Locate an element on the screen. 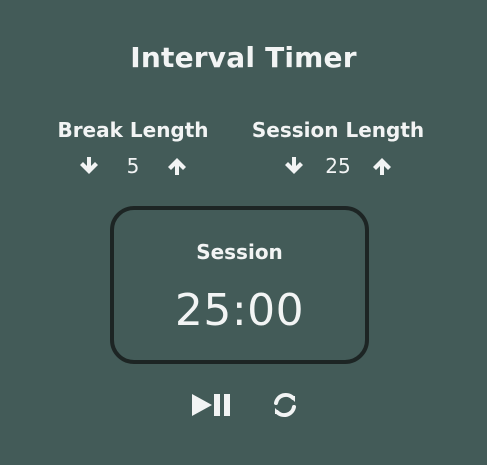 The width and height of the screenshot is (487, 465). reset-button is located at coordinates (285, 405).